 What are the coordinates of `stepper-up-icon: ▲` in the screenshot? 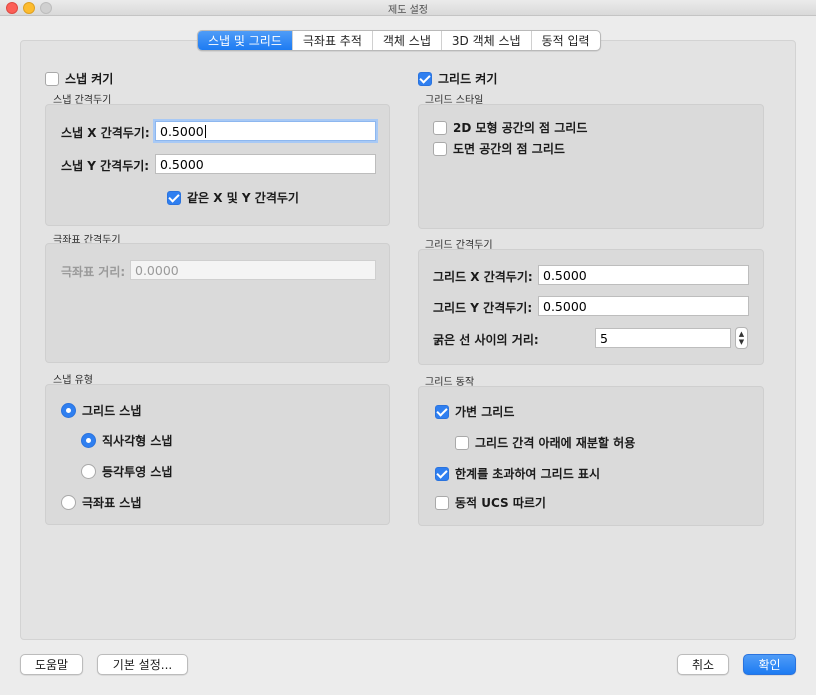 It's located at (741, 334).